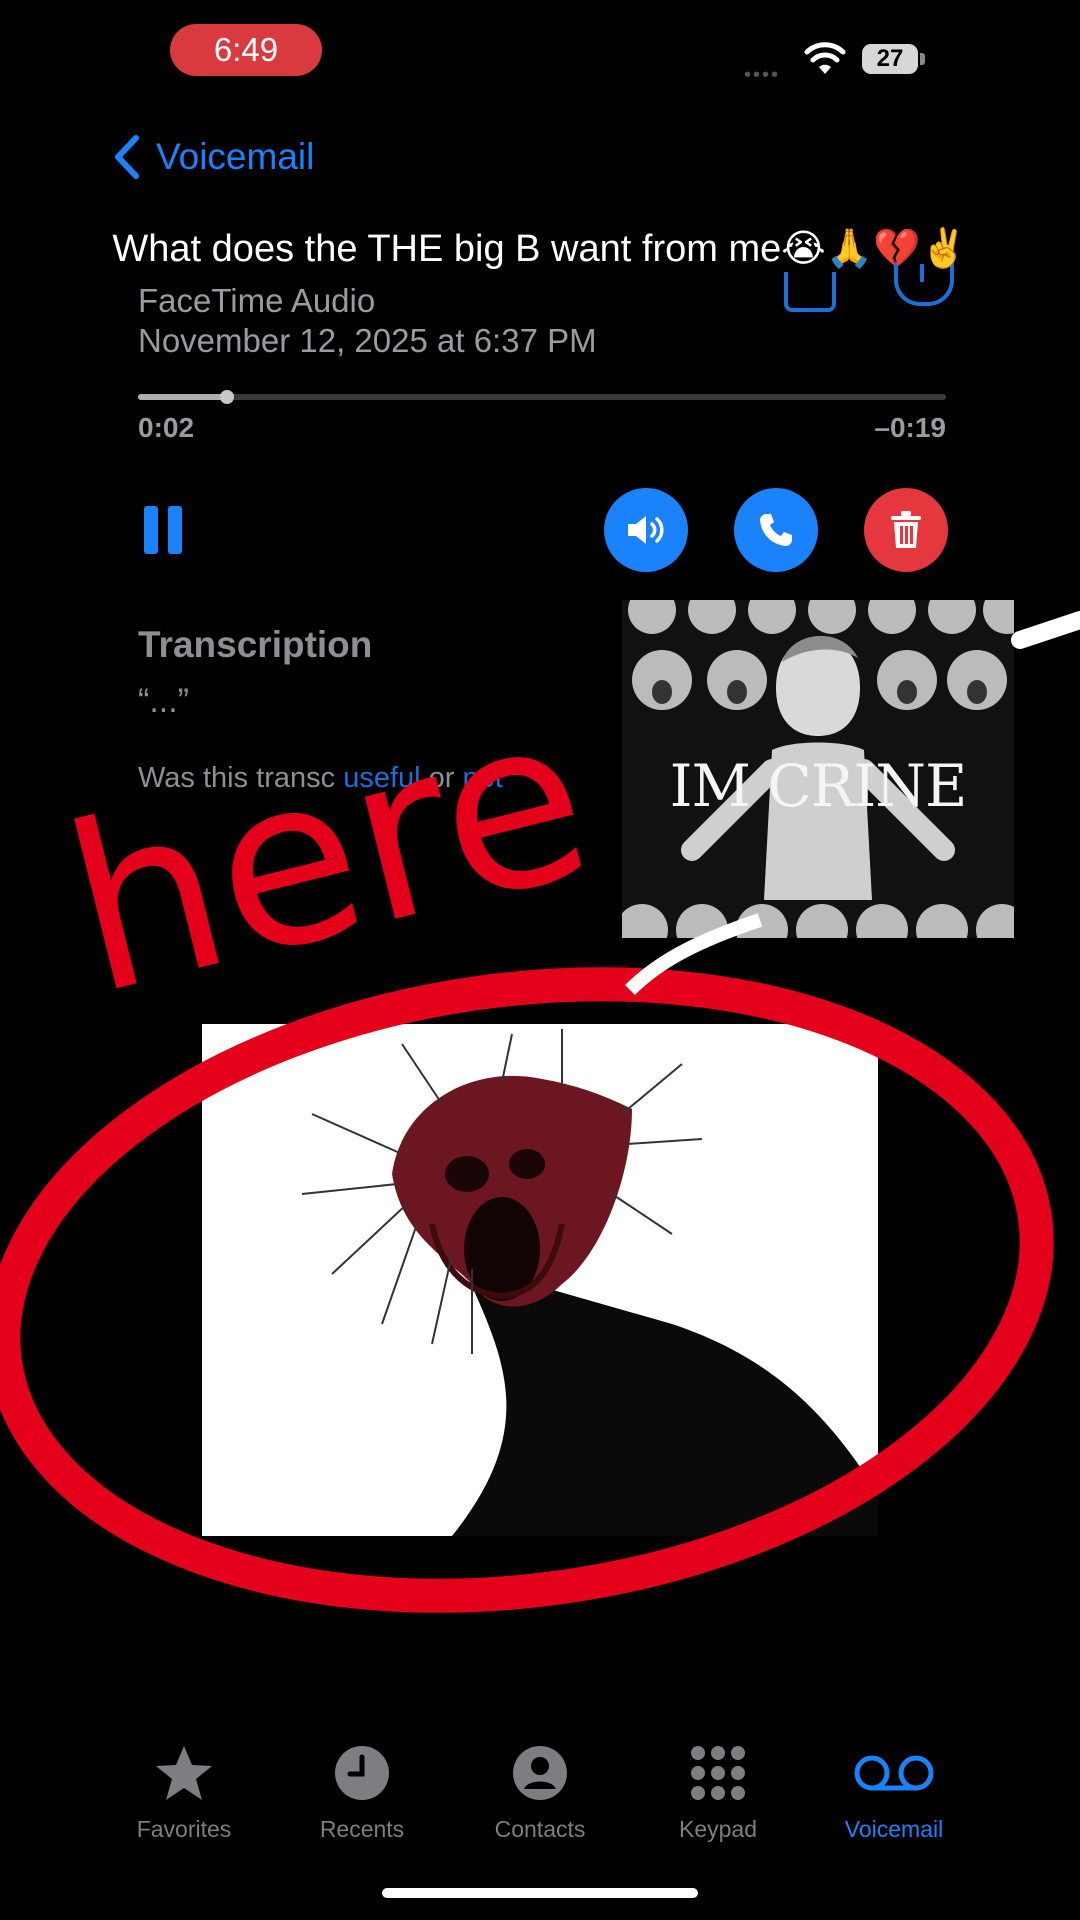 The width and height of the screenshot is (1080, 1920). I want to click on tab-contacts: Contacts, so click(540, 1792).